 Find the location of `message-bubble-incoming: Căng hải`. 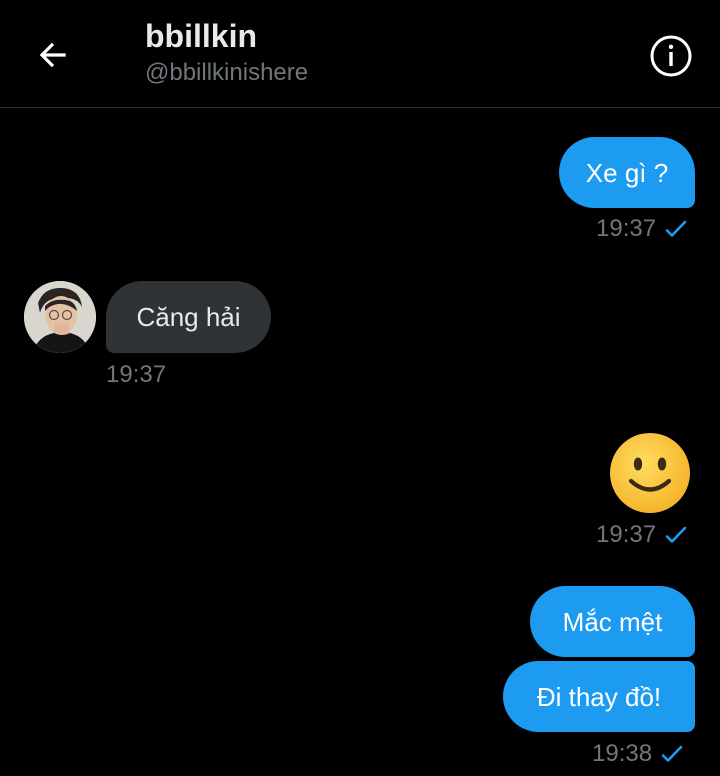

message-bubble-incoming: Căng hải is located at coordinates (188, 317).